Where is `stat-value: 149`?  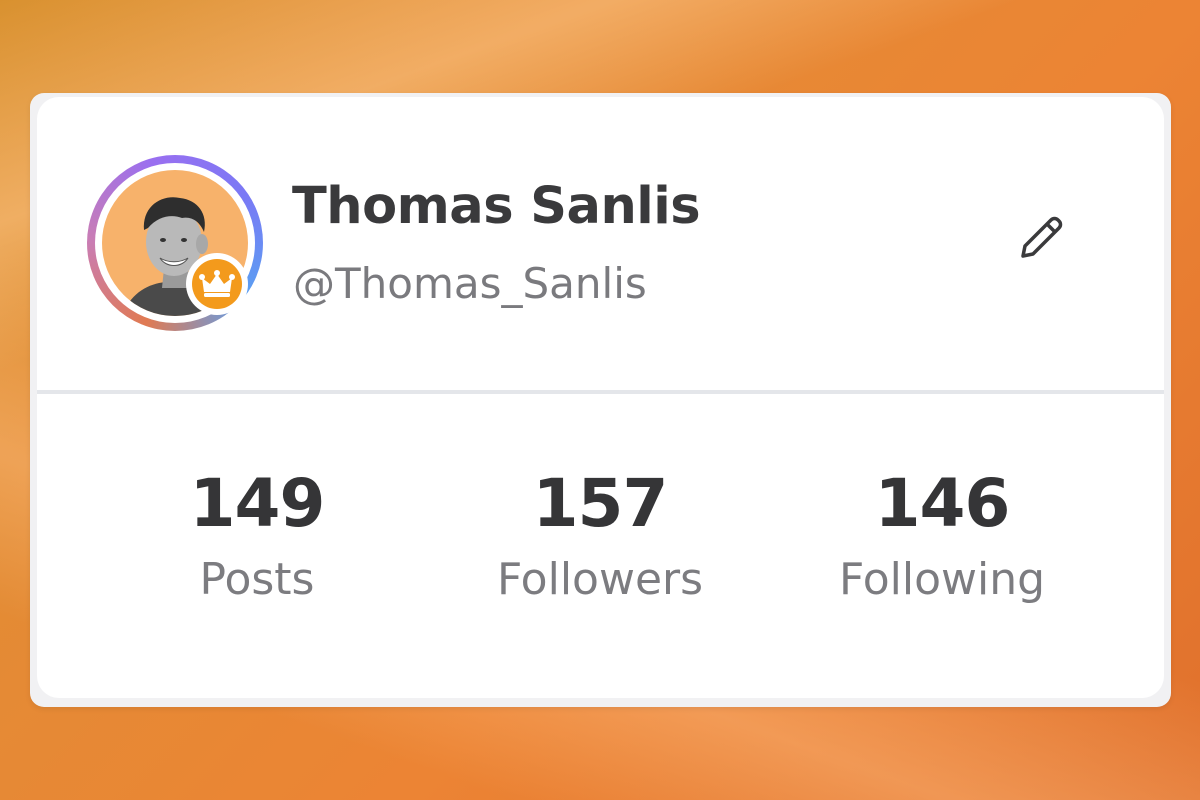
stat-value: 149 is located at coordinates (257, 503).